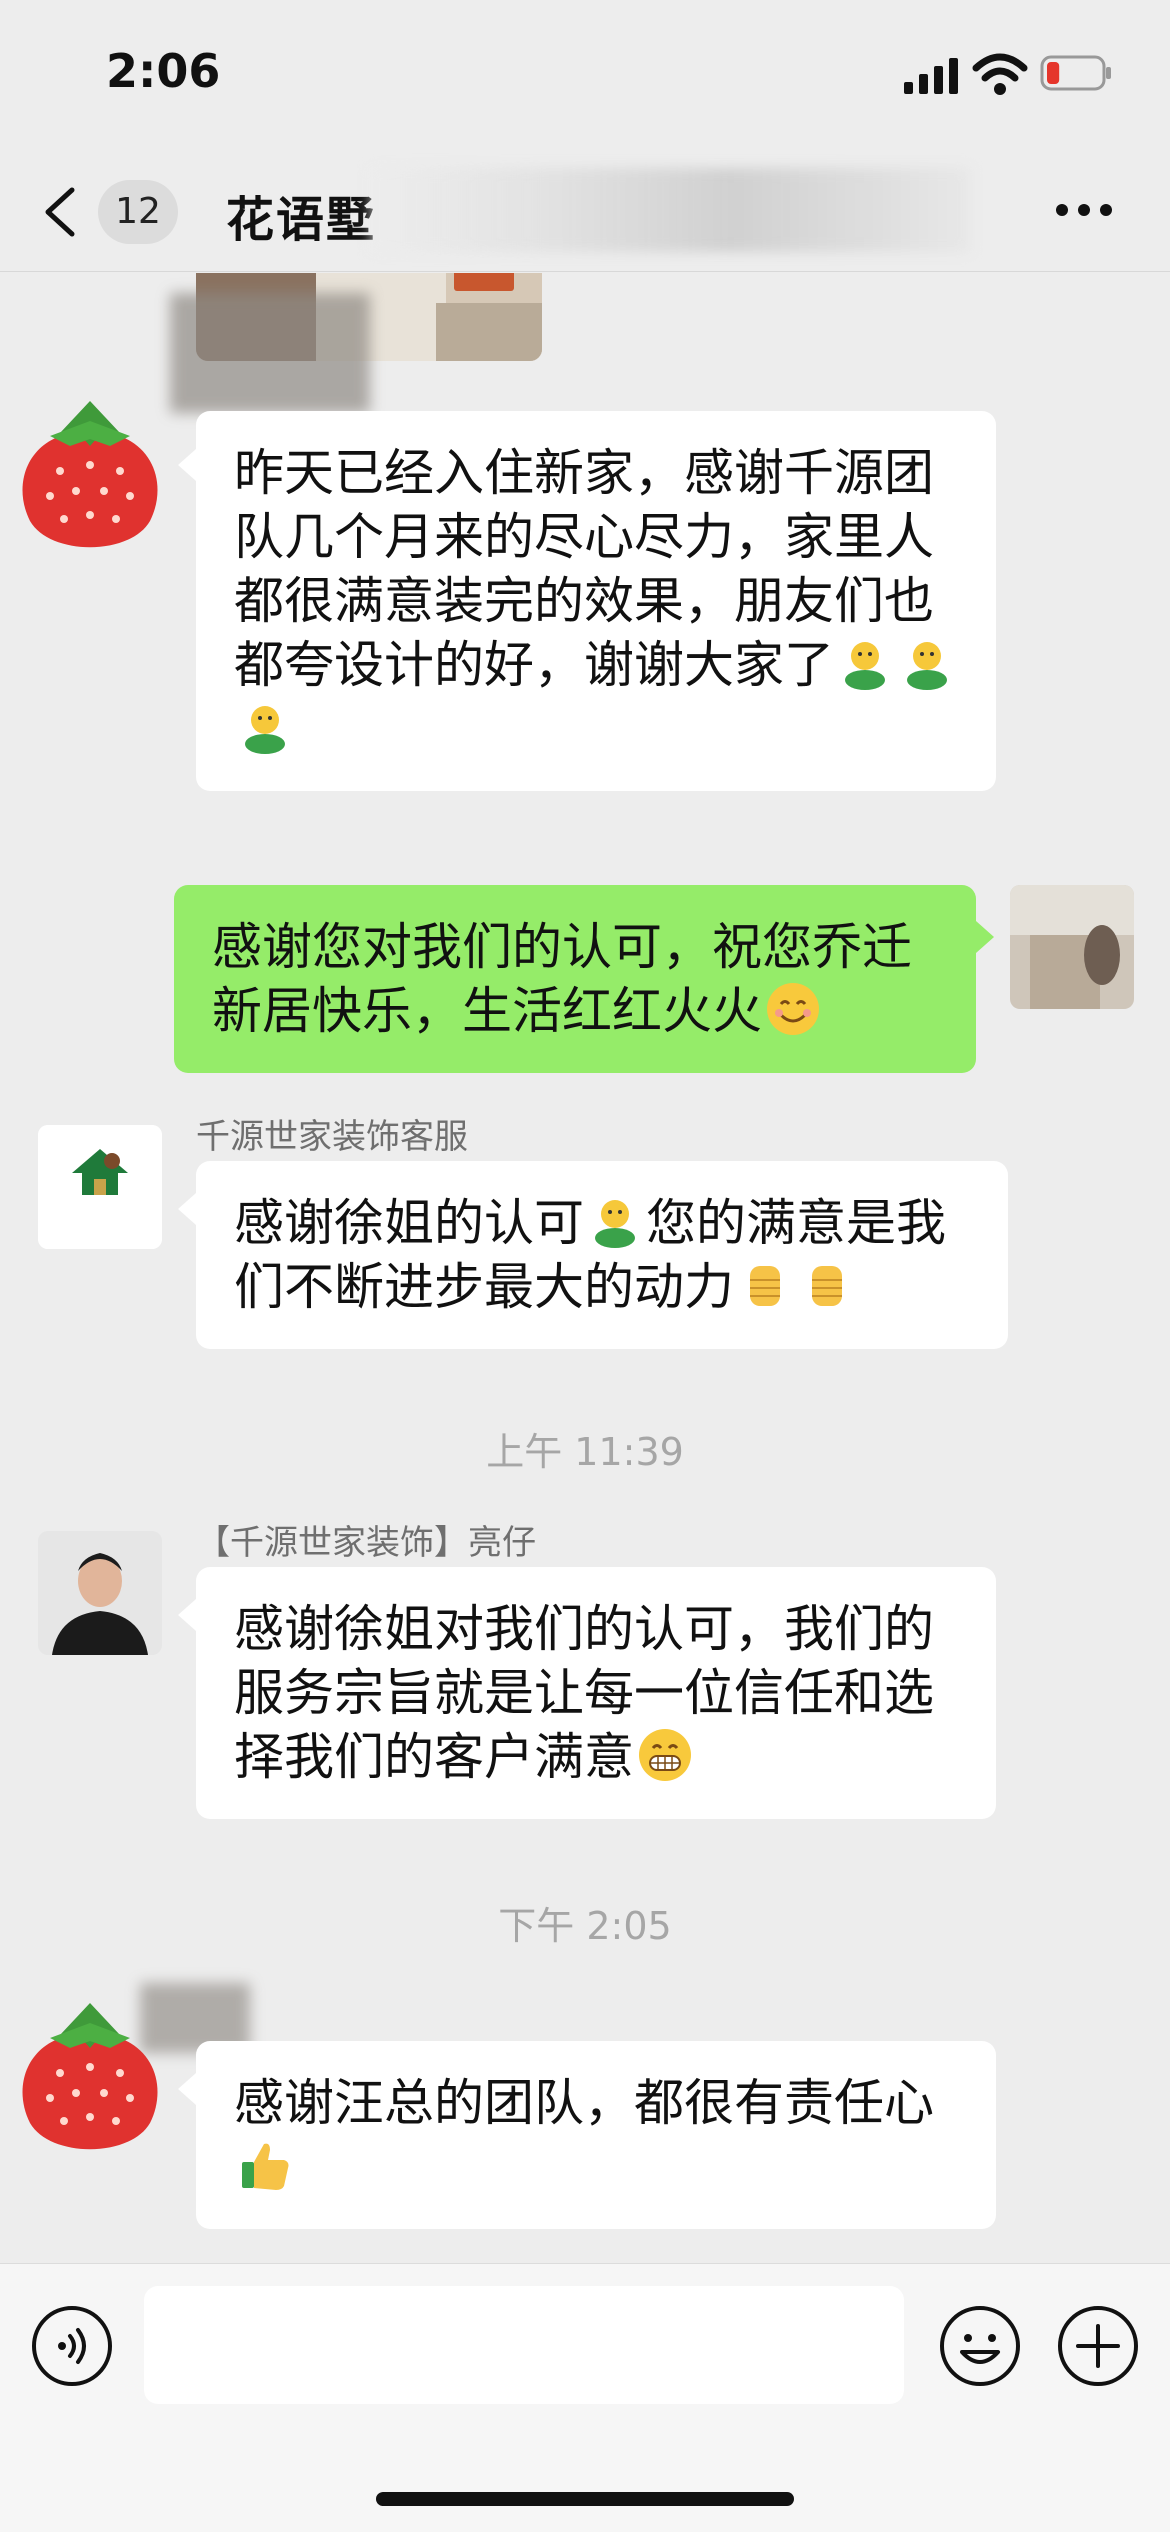 The height and width of the screenshot is (2532, 1170). I want to click on back-button: 12, so click(115, 212).